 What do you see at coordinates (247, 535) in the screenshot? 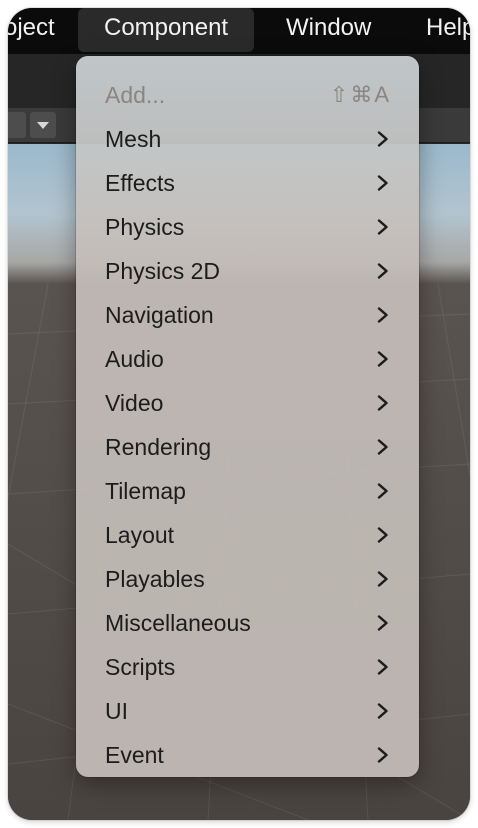
I see `menu-item-layout: Layout` at bounding box center [247, 535].